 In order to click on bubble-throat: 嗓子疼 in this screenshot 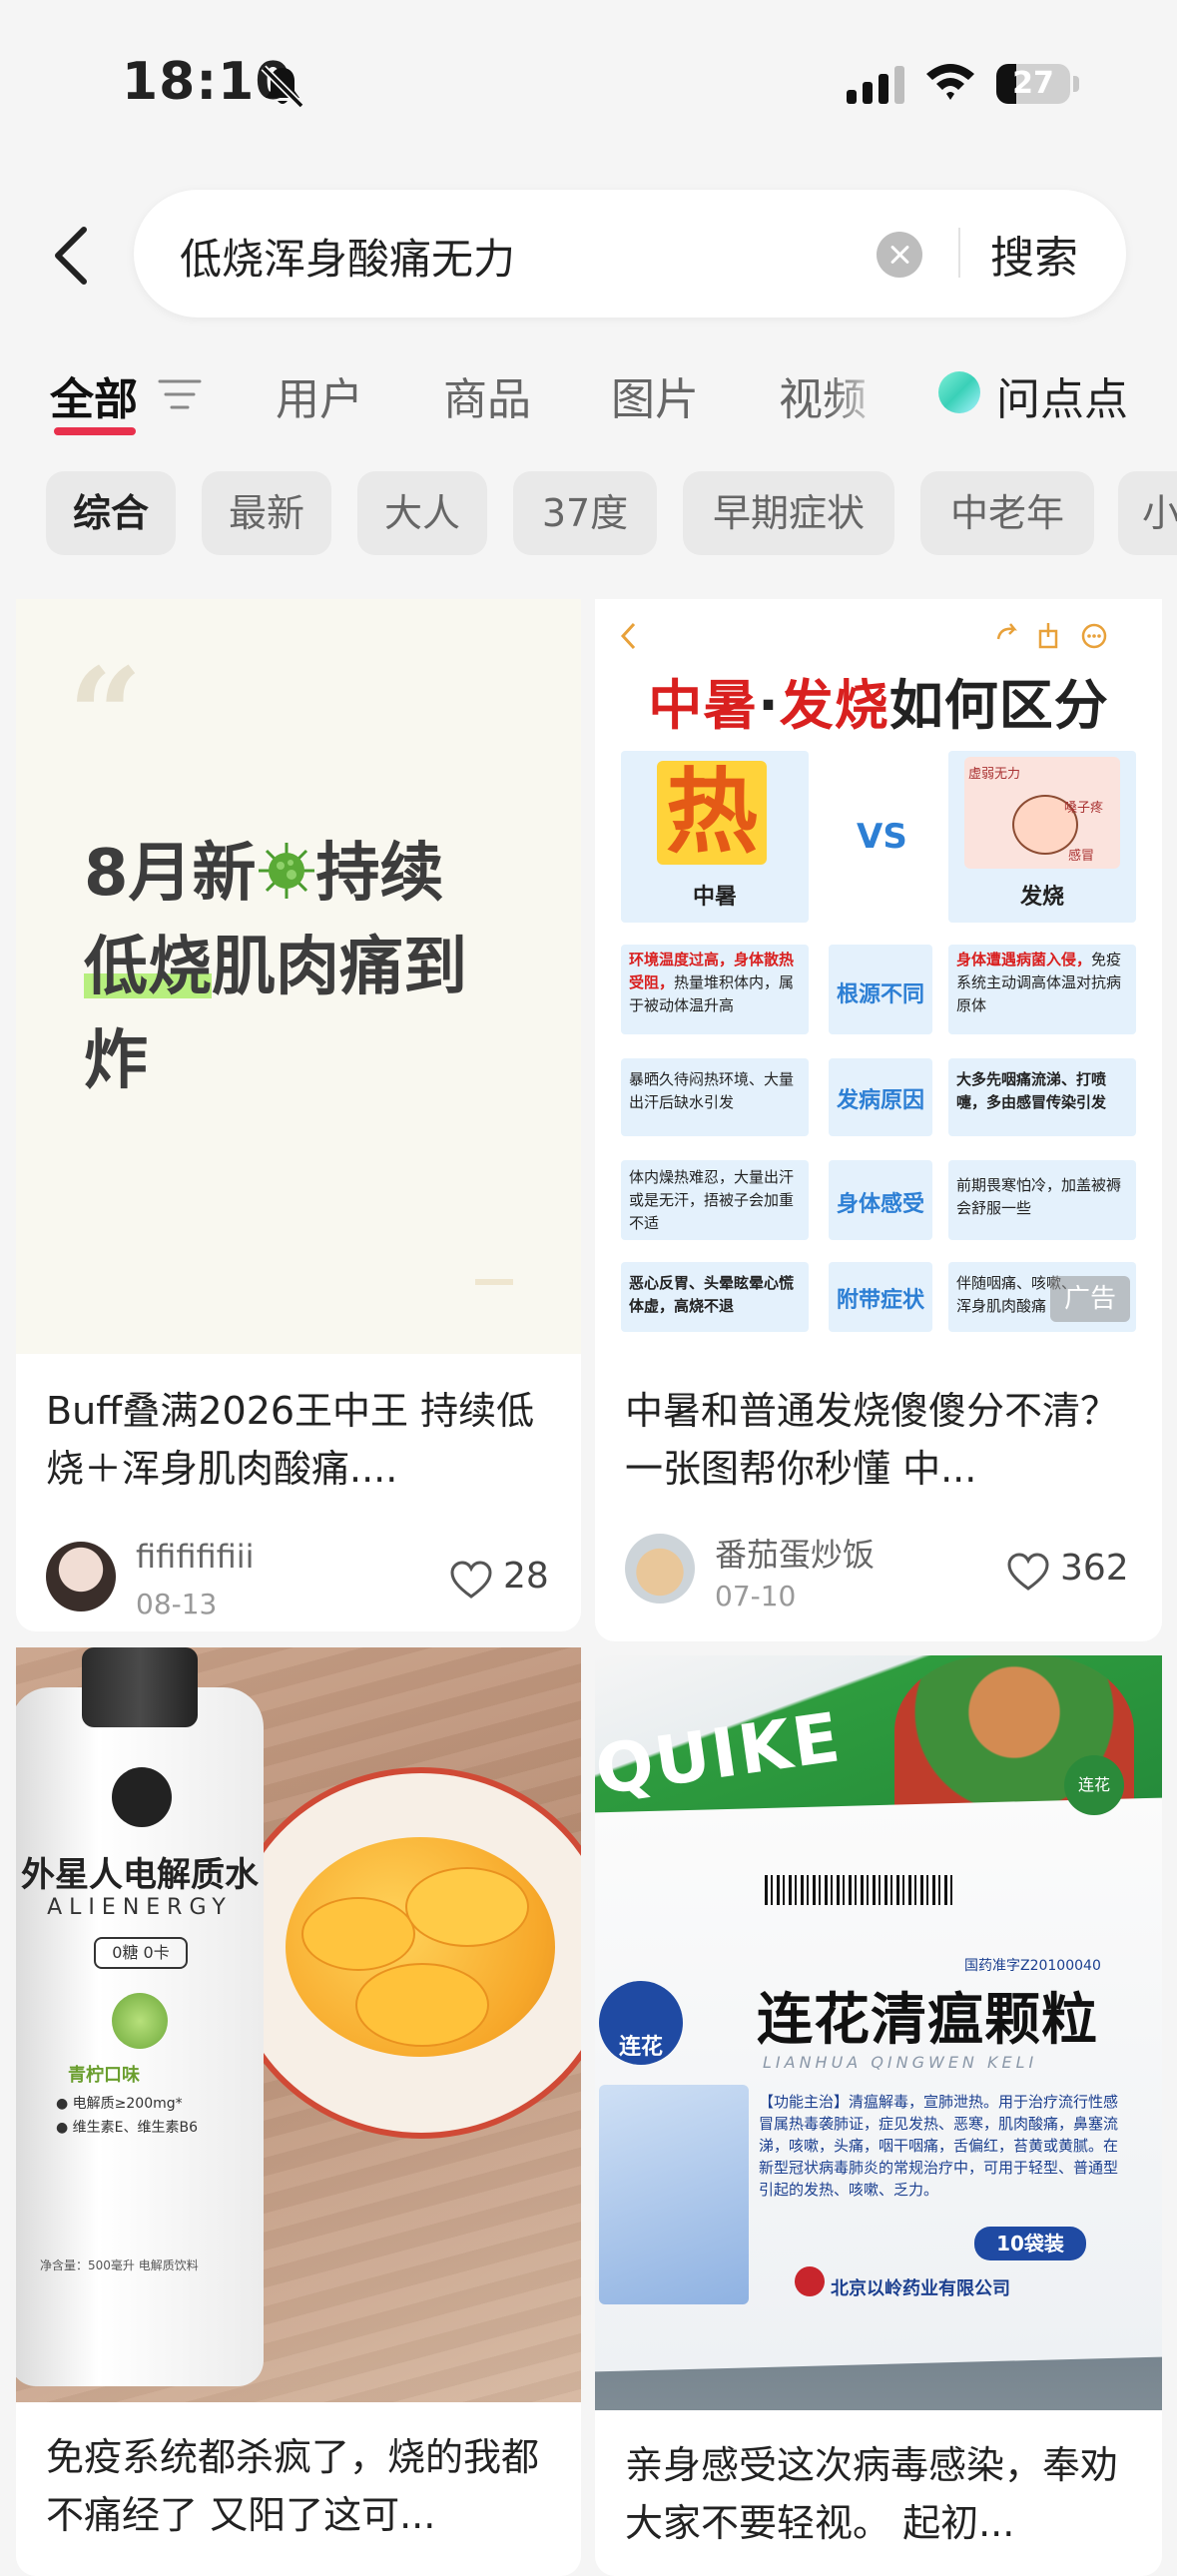, I will do `click(1084, 808)`.